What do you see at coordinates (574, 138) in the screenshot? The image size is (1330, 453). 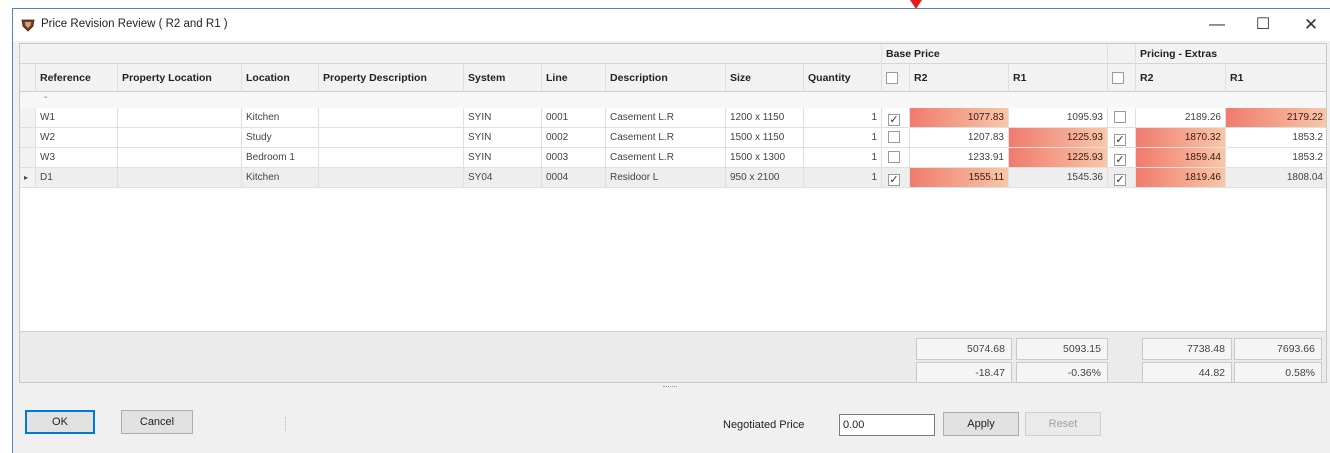 I see `cell-line: 0002` at bounding box center [574, 138].